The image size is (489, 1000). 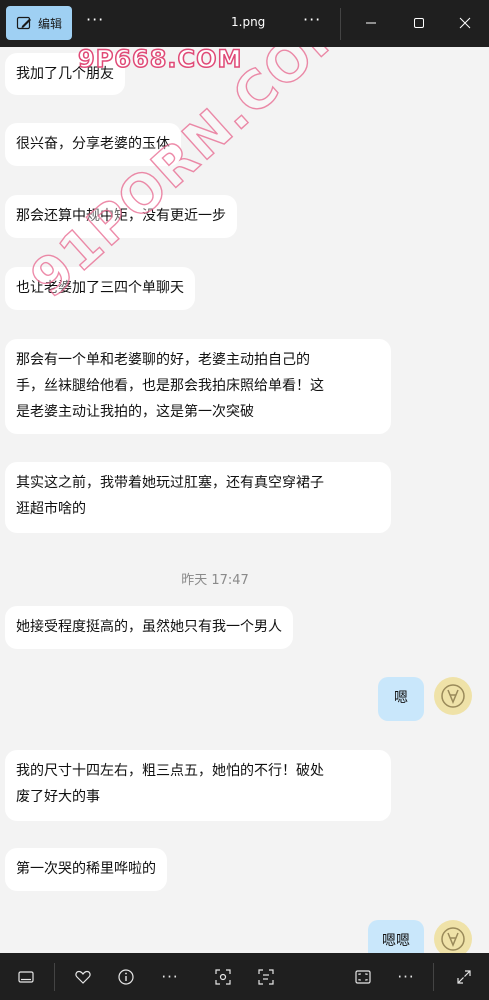 I want to click on message-line: 我的尺寸十四左右，粗三点五，她怕的不行！破处, so click(x=170, y=771).